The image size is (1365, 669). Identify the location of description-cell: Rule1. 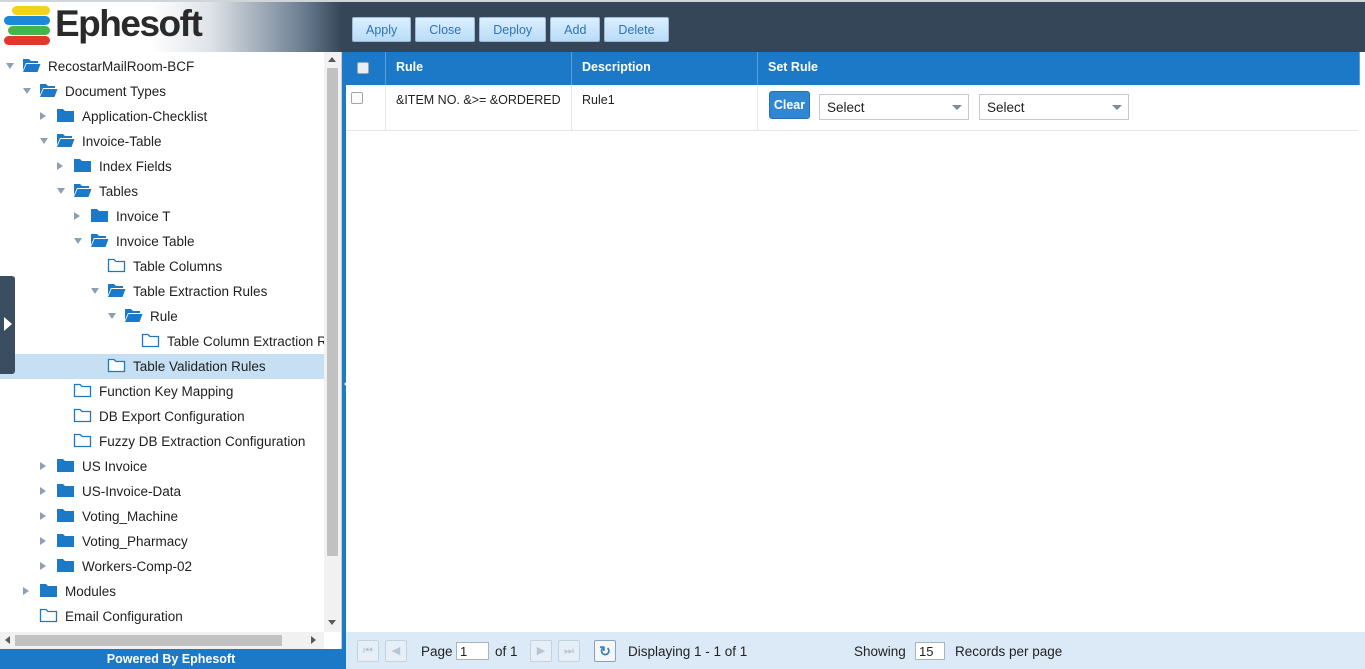
(665, 108).